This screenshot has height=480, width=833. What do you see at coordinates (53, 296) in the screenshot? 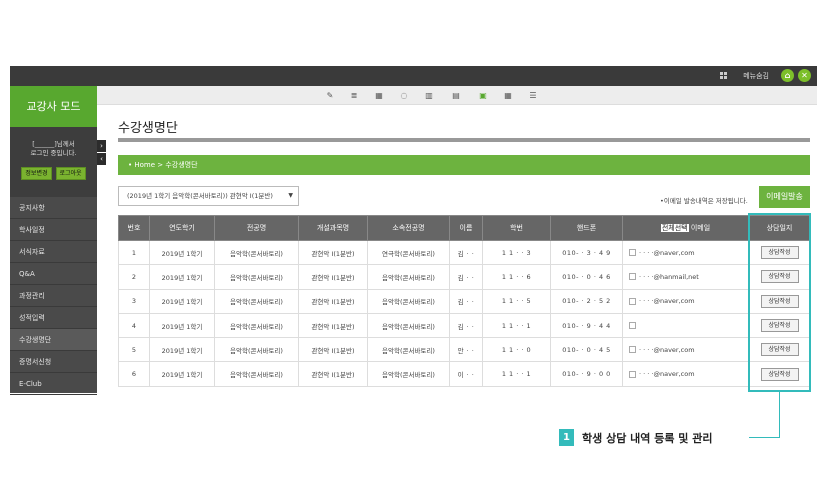
I see `sidebar-item-course-manage: 과정관리` at bounding box center [53, 296].